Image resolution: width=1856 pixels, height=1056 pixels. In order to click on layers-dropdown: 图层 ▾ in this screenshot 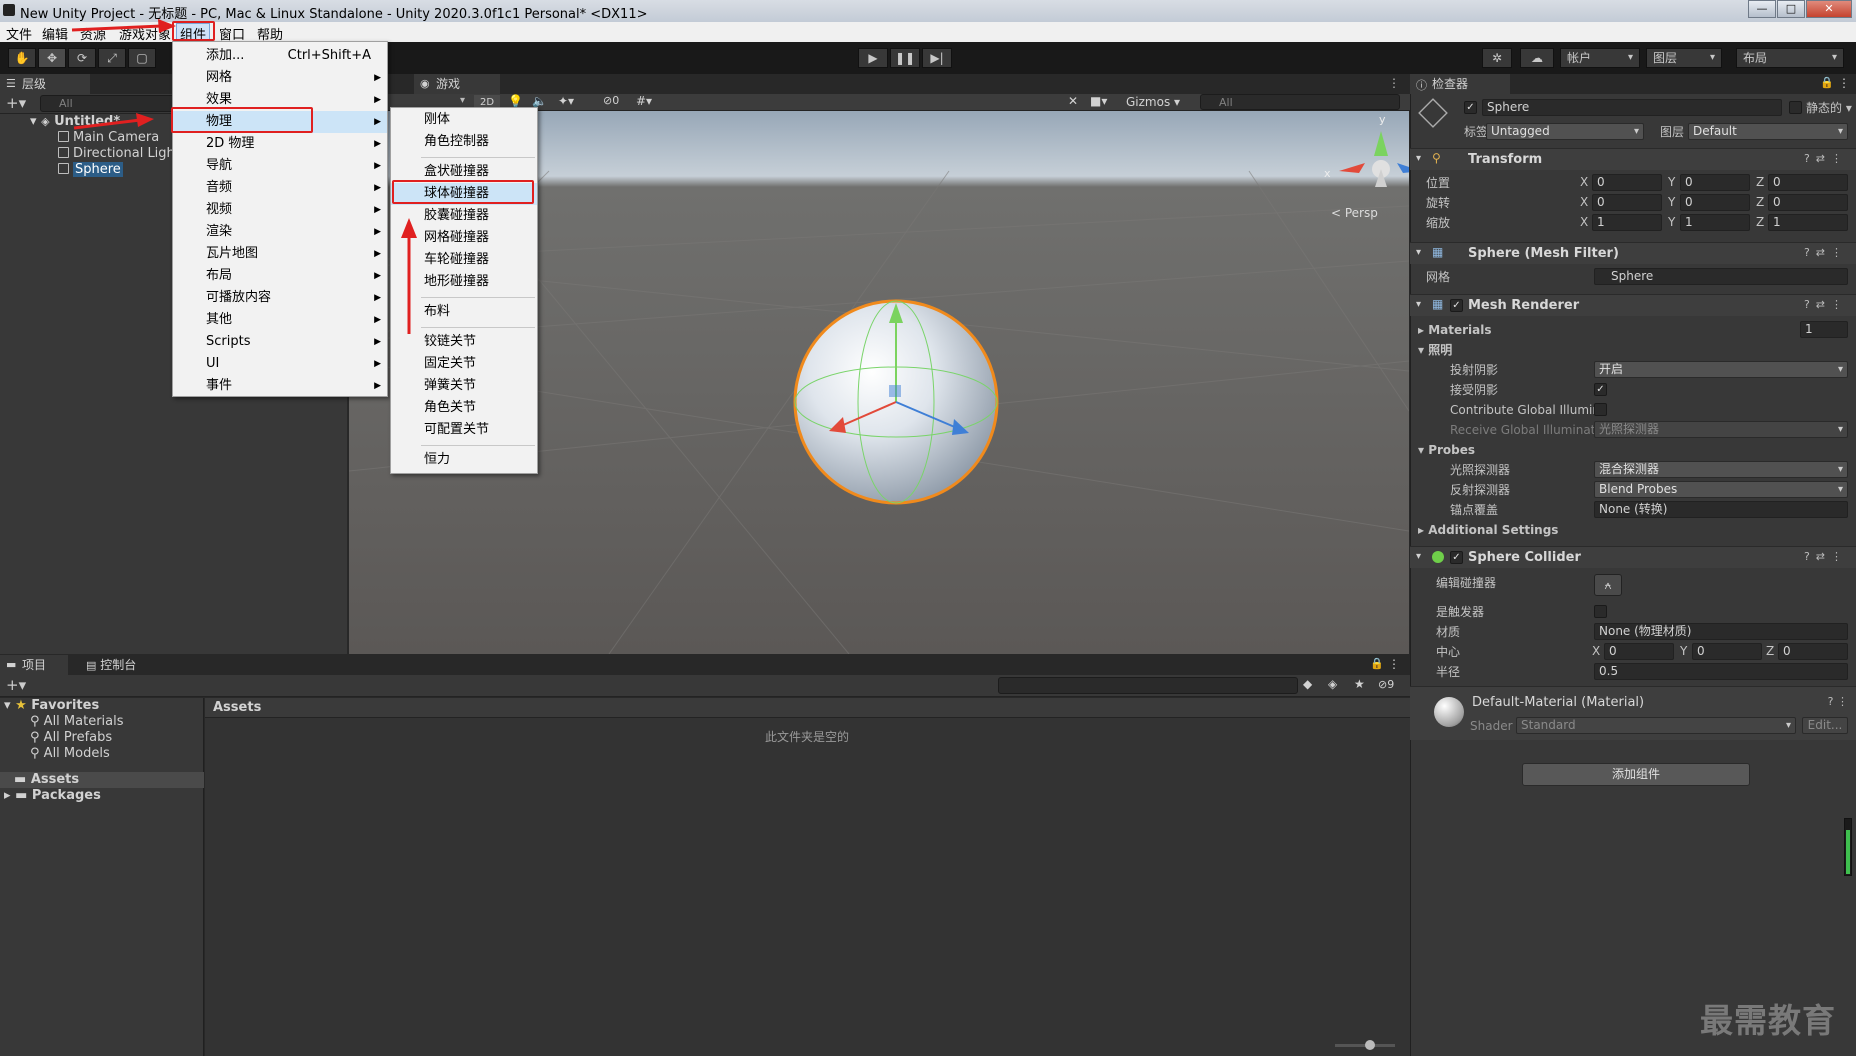, I will do `click(1684, 58)`.